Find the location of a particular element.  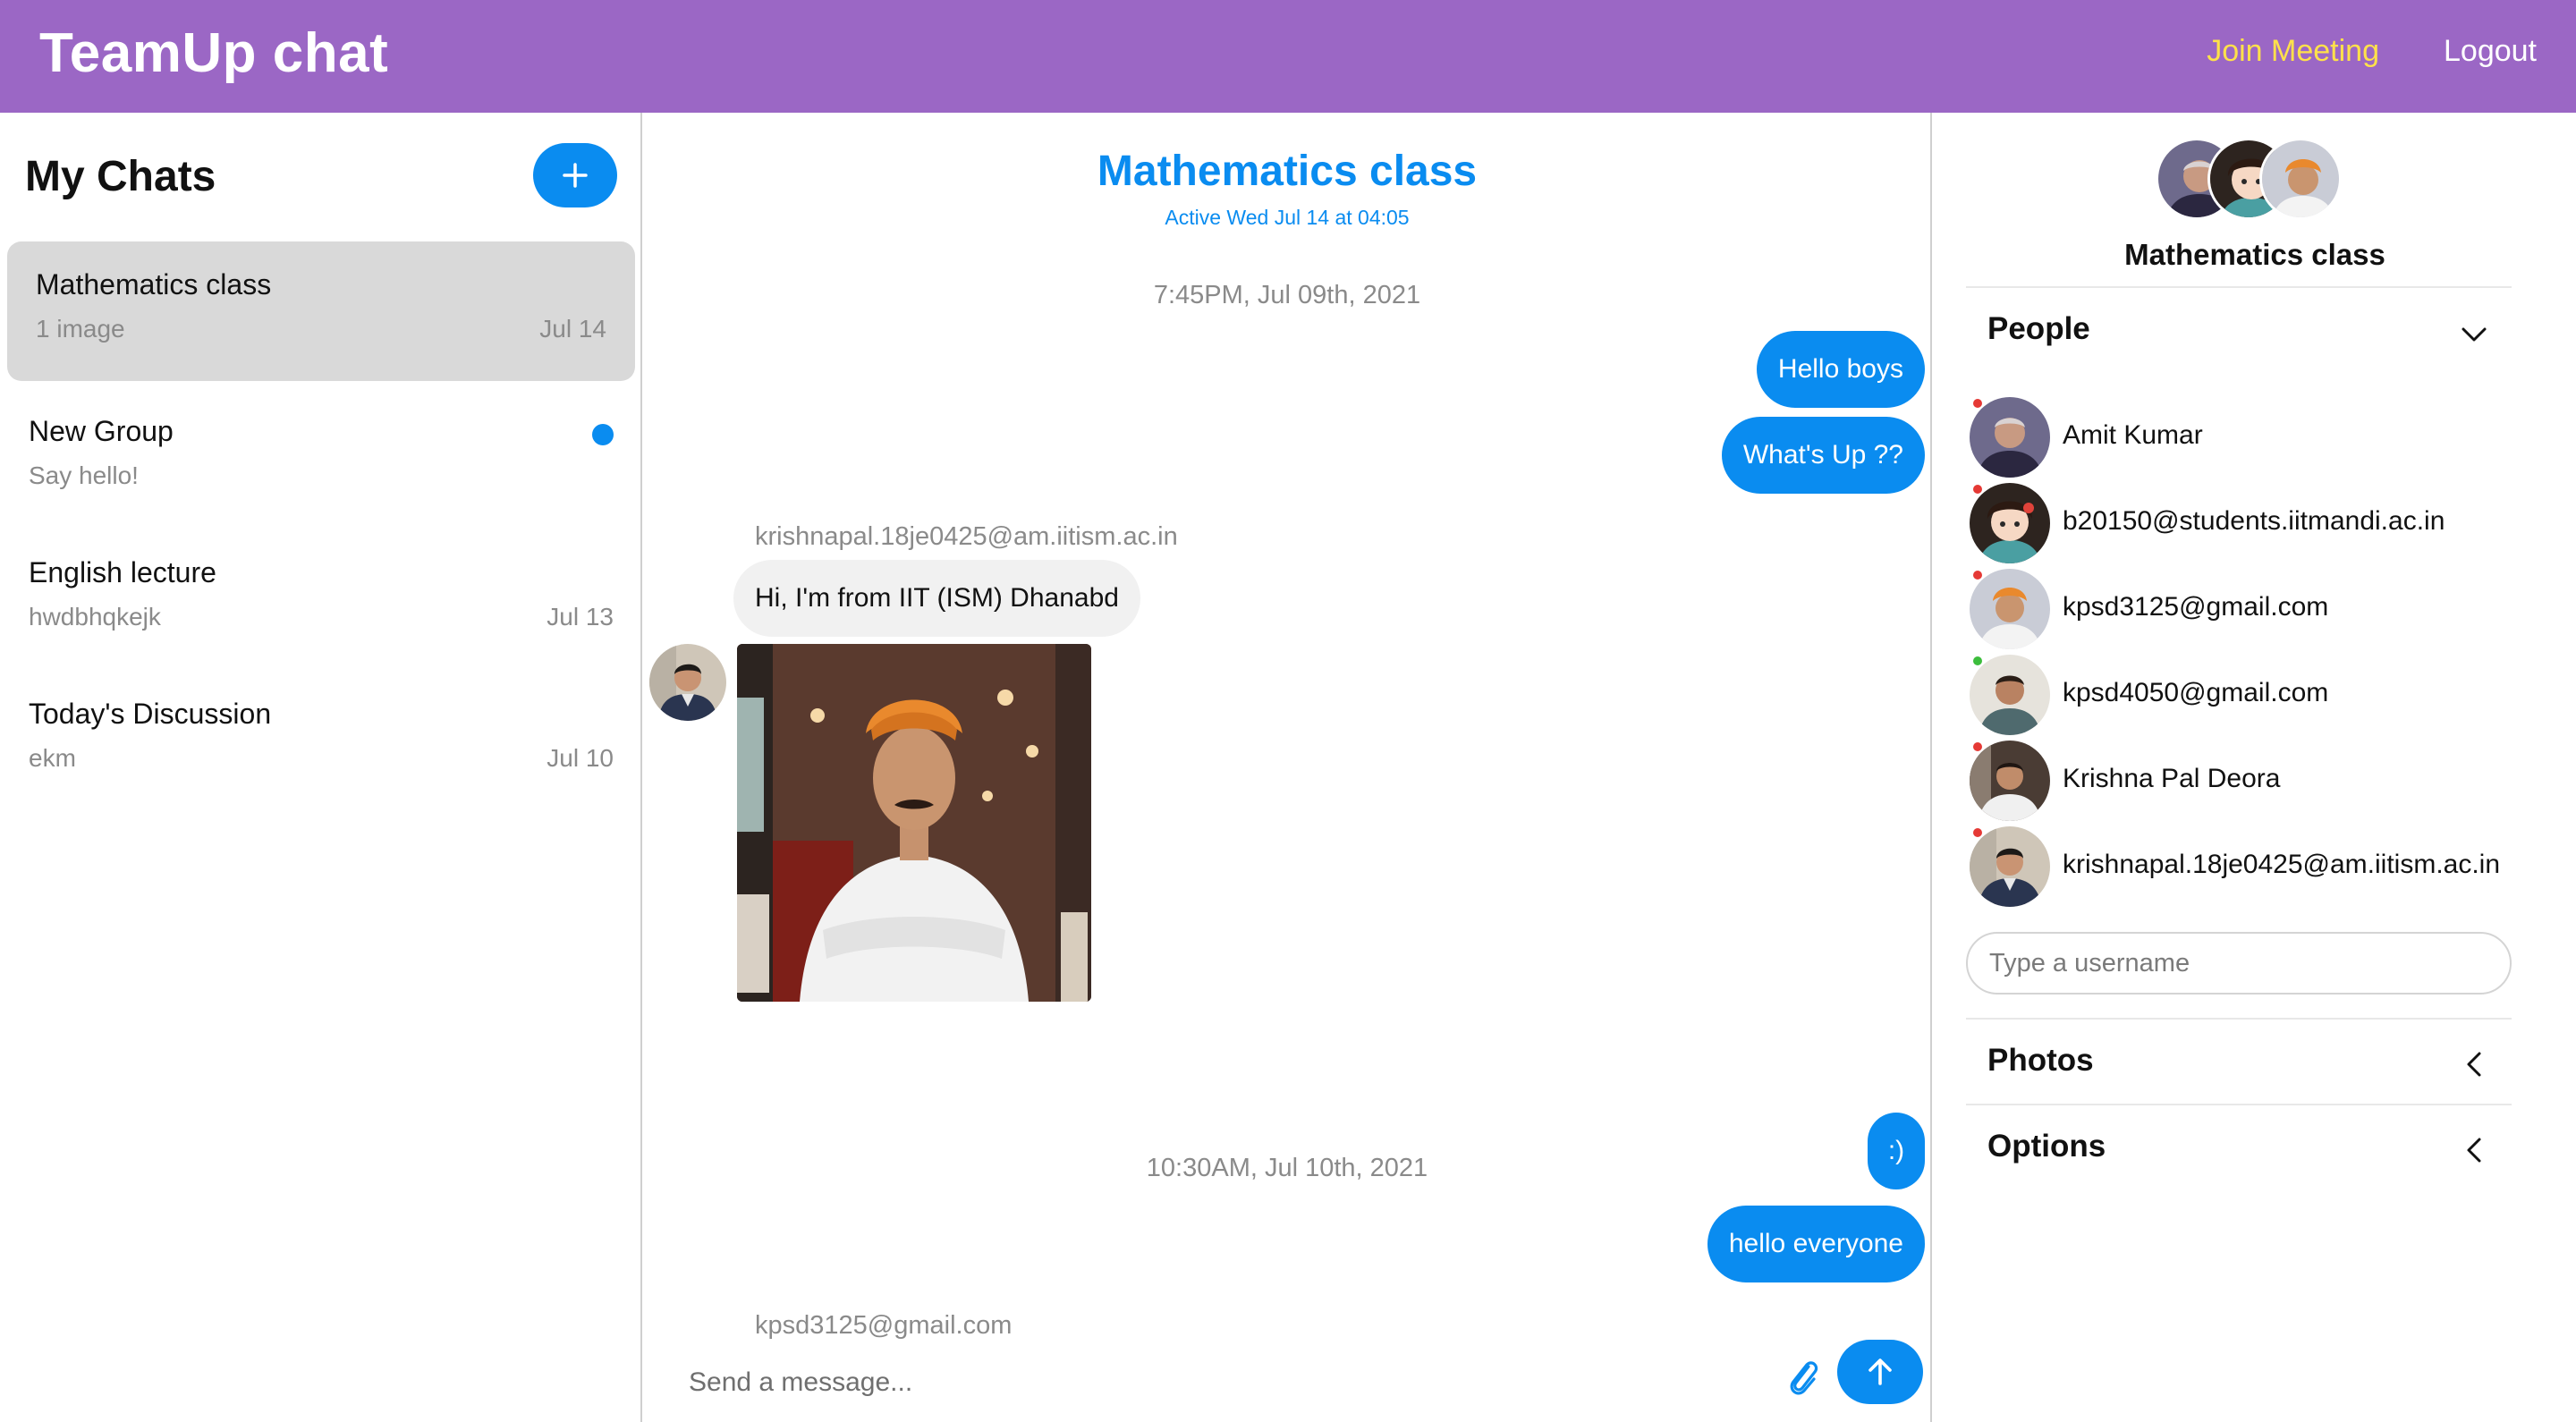

their-message-bubble: Hi, I'm from IIT (ISM) Dhanabd is located at coordinates (936, 598).